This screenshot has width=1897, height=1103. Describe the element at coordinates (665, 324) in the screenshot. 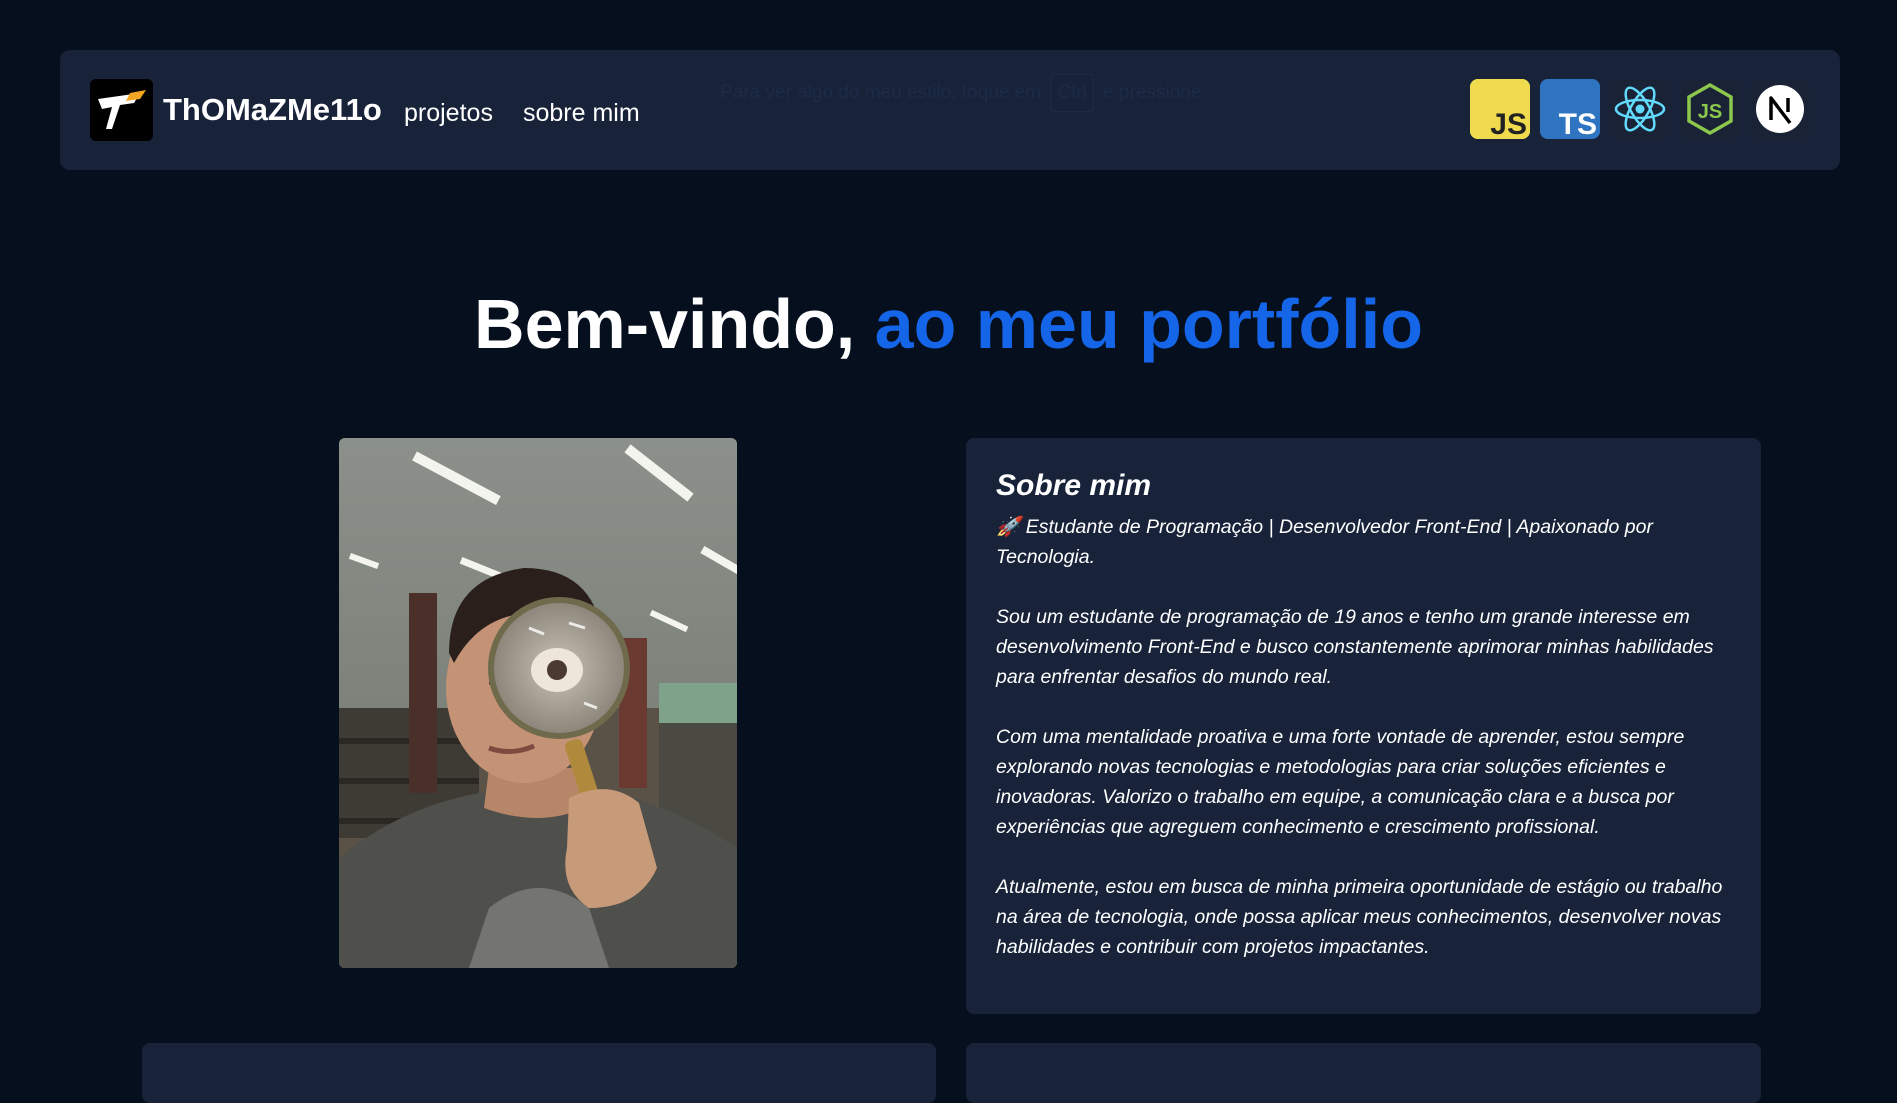

I see `hero-title-prefix: Bem-vindo,` at that location.